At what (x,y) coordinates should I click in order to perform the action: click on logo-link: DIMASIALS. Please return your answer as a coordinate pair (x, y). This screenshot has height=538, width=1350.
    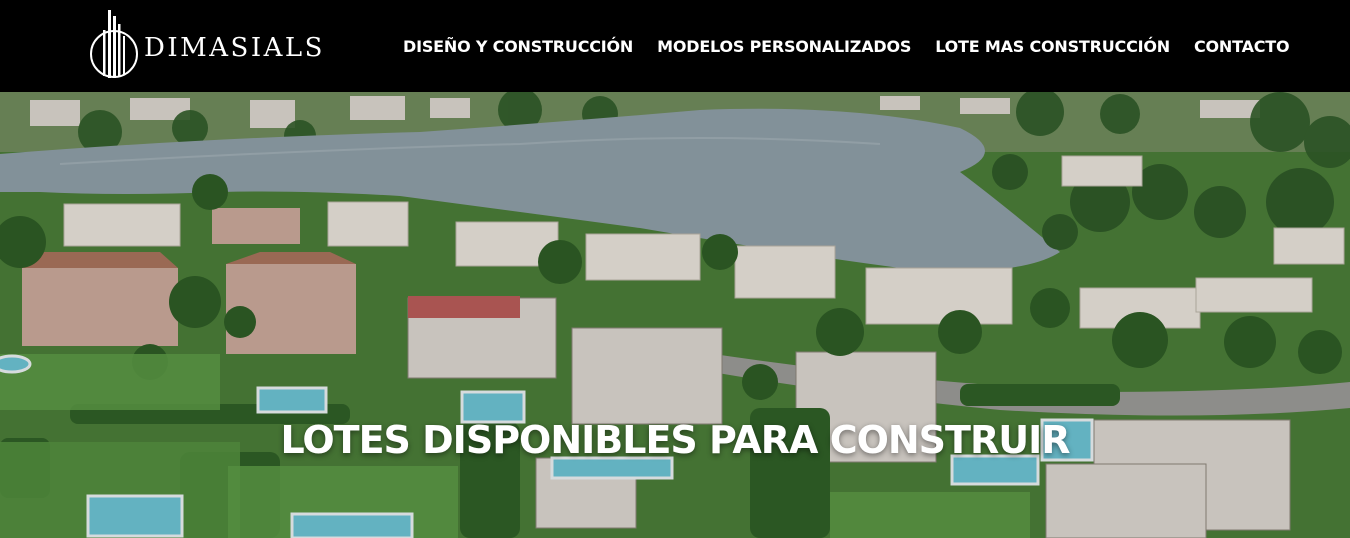
    Looking at the image, I should click on (206, 45).